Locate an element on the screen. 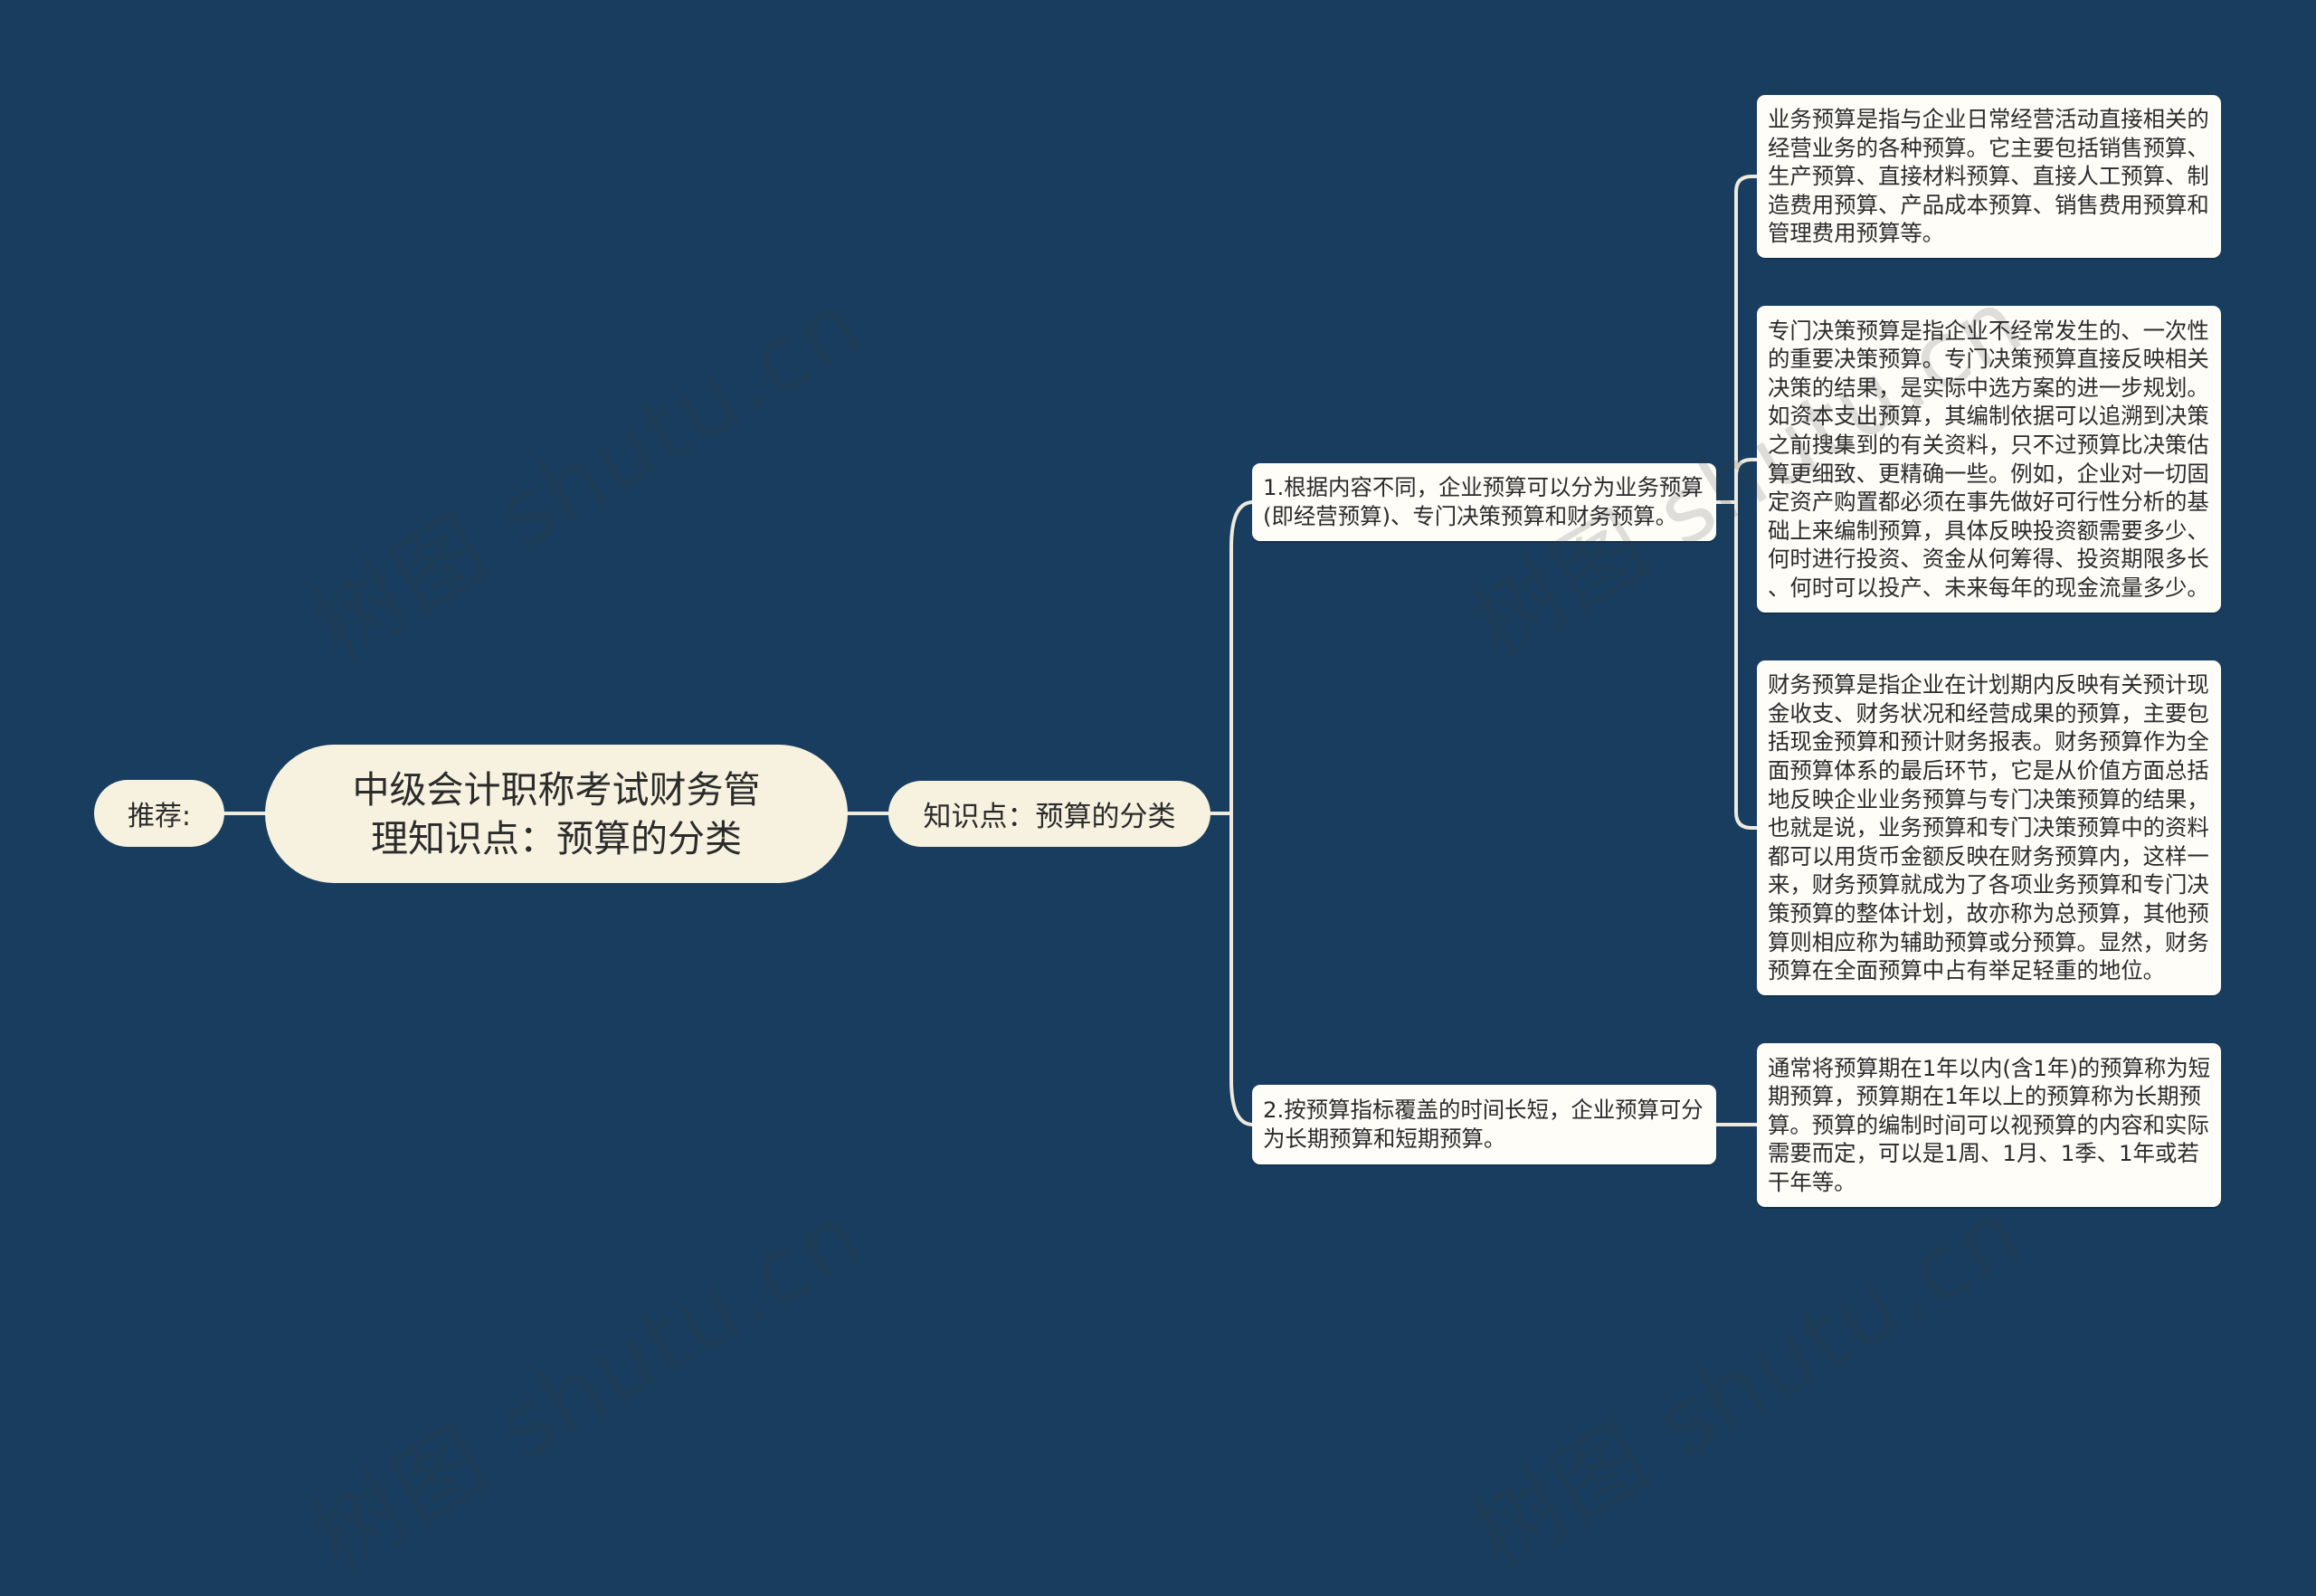 This screenshot has height=1596, width=2316. knowledge-point-node: 知识点：预算的分类 is located at coordinates (1049, 814).